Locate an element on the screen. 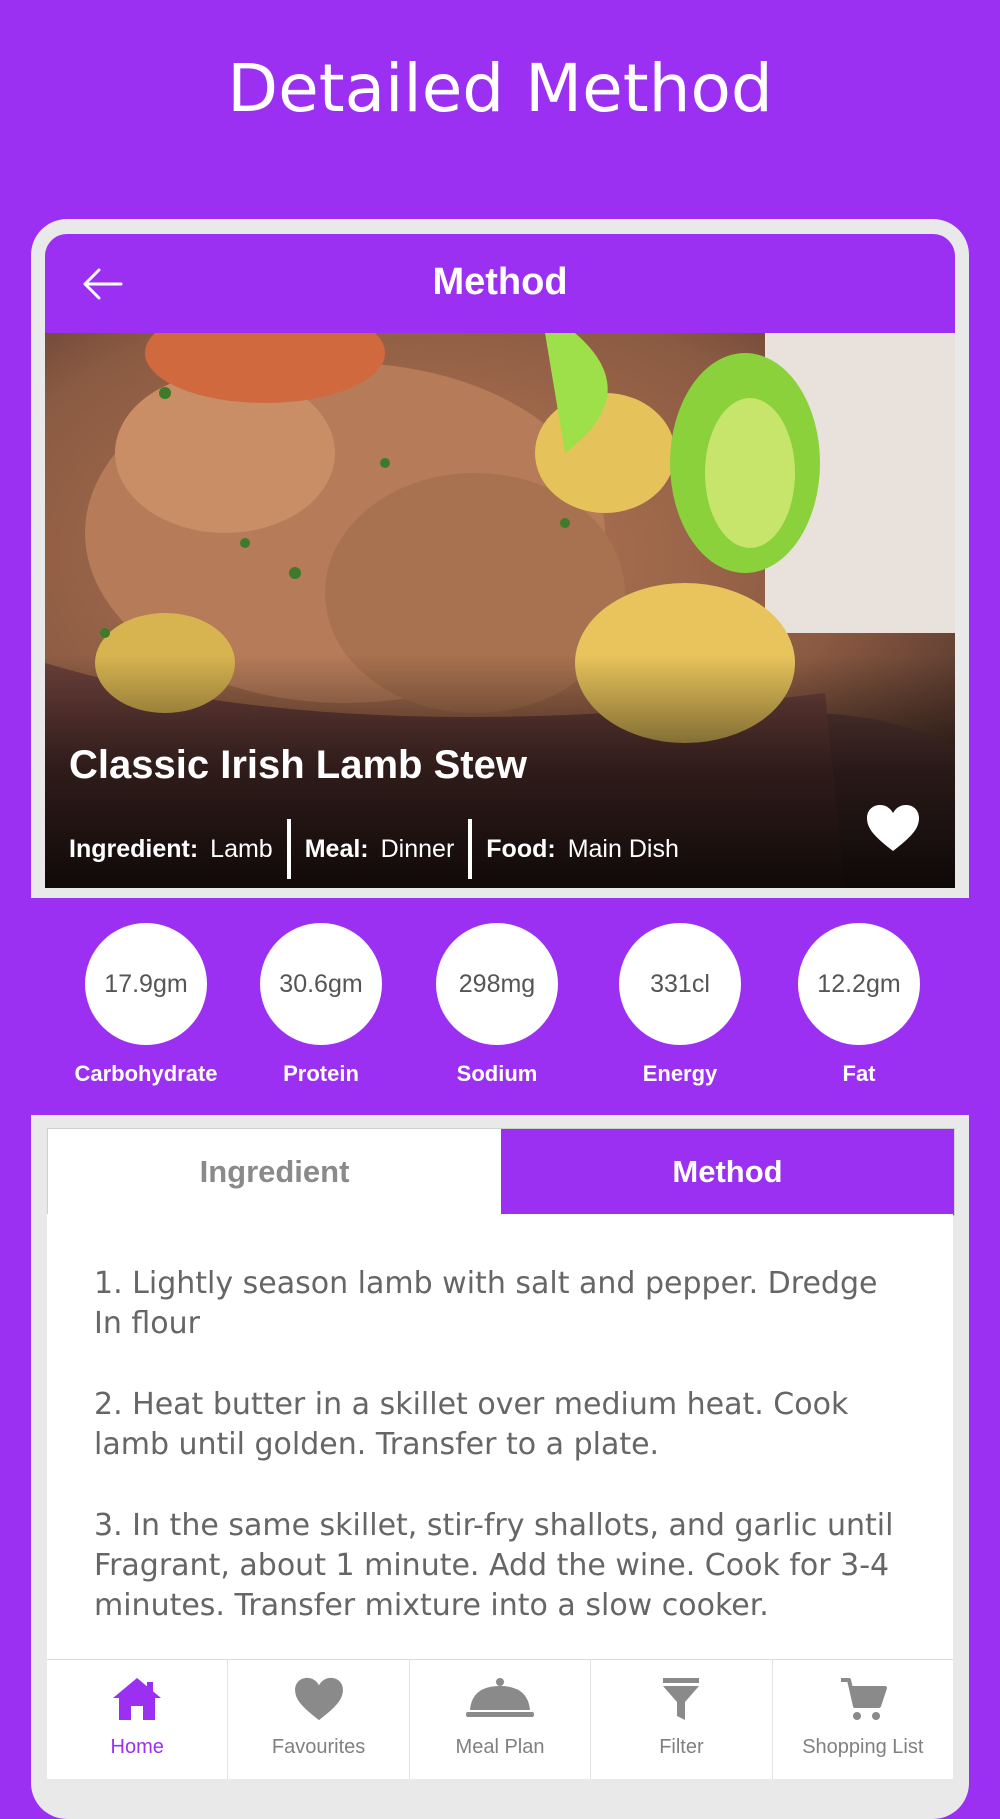 This screenshot has height=1819, width=1000. top-bar-title: Method is located at coordinates (500, 282).